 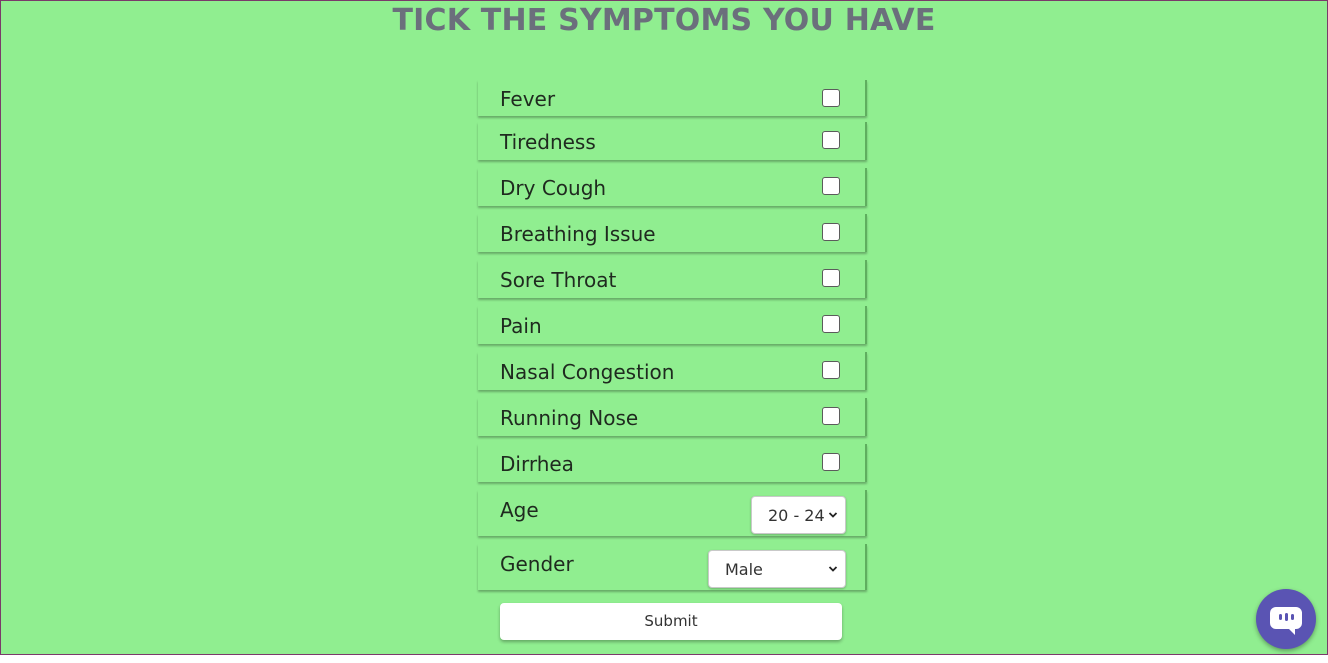 I want to click on symptom-label: Tiredness, so click(x=548, y=142).